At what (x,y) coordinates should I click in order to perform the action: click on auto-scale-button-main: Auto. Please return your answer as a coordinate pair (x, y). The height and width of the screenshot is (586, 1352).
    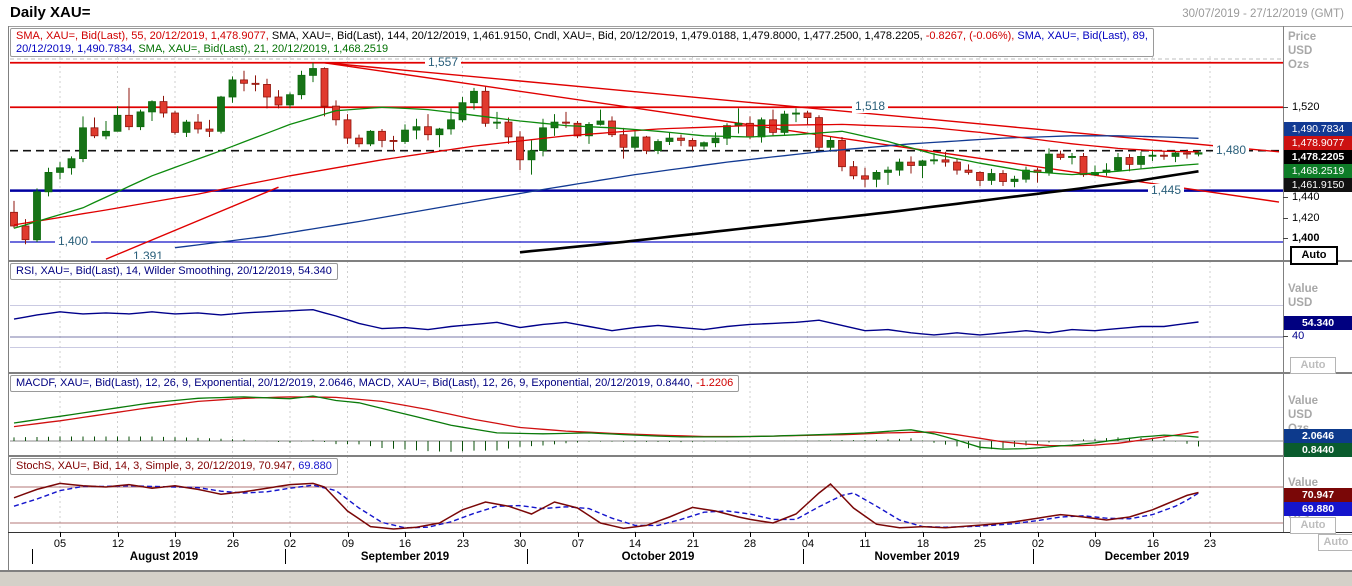
    Looking at the image, I should click on (1314, 255).